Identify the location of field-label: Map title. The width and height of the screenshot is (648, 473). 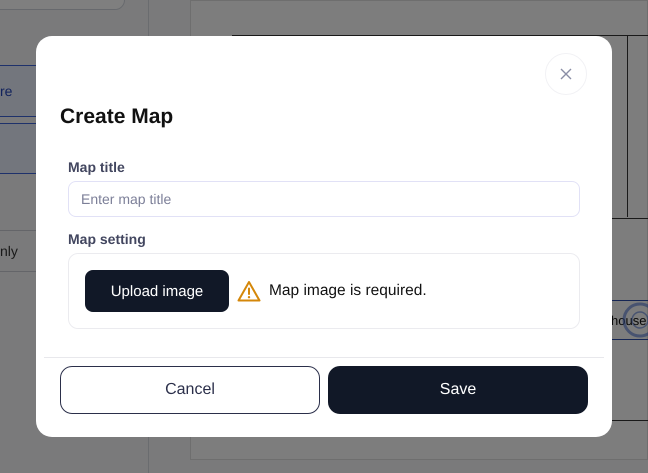
(97, 167).